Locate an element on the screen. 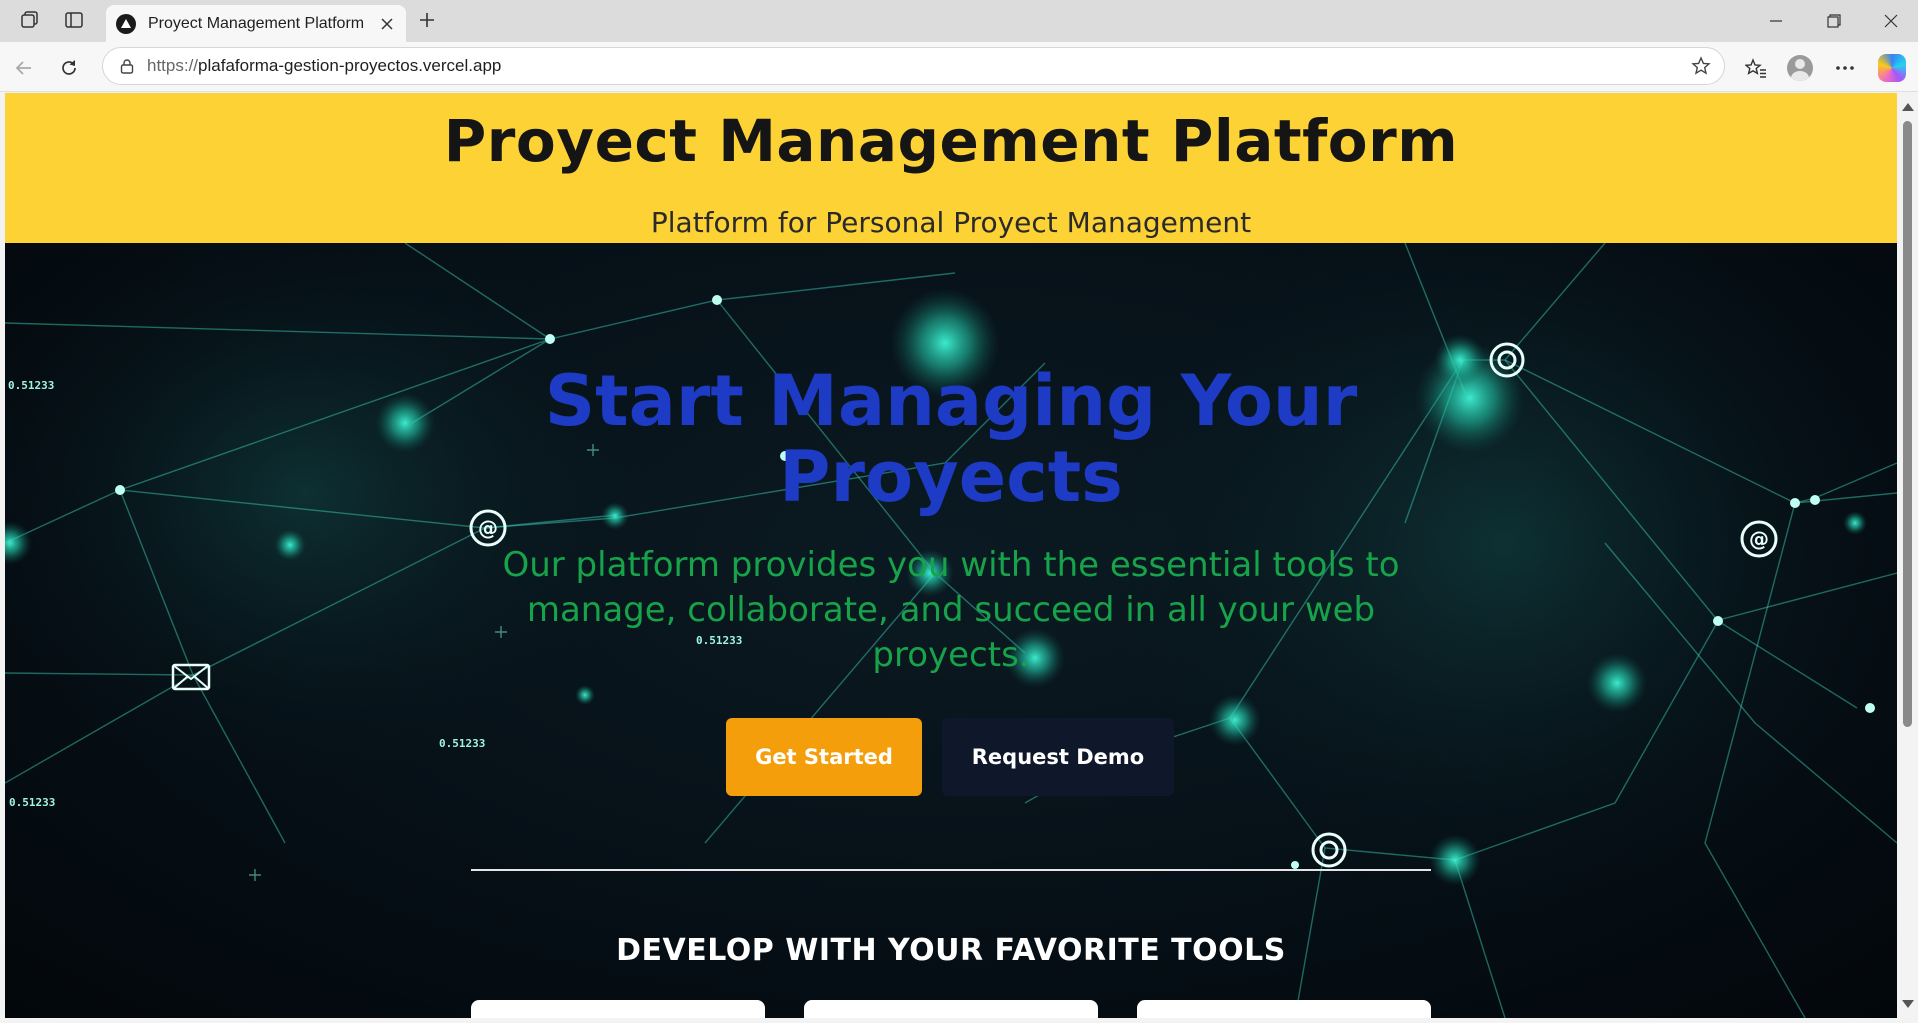  plus-icon is located at coordinates (427, 20).